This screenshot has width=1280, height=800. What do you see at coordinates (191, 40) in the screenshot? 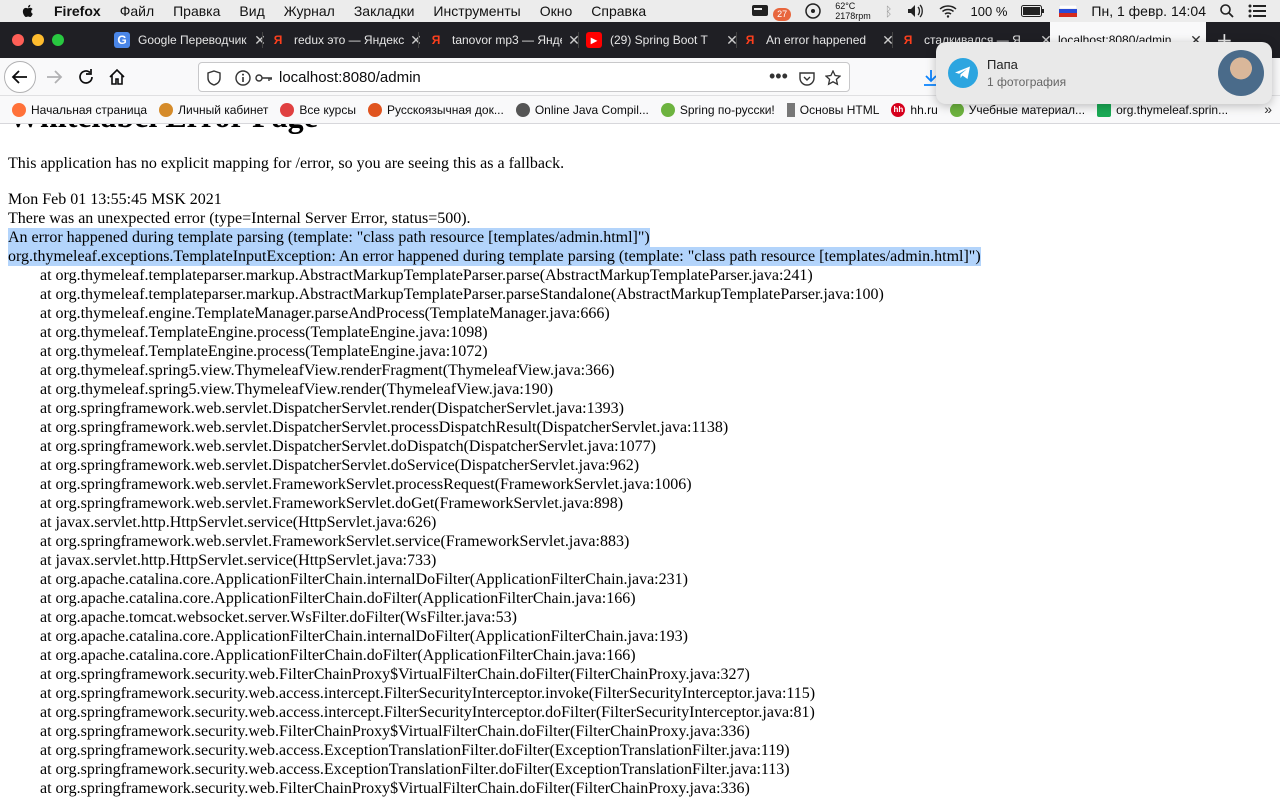
I see `tab-google-translate: G Google Переводчик ✕` at bounding box center [191, 40].